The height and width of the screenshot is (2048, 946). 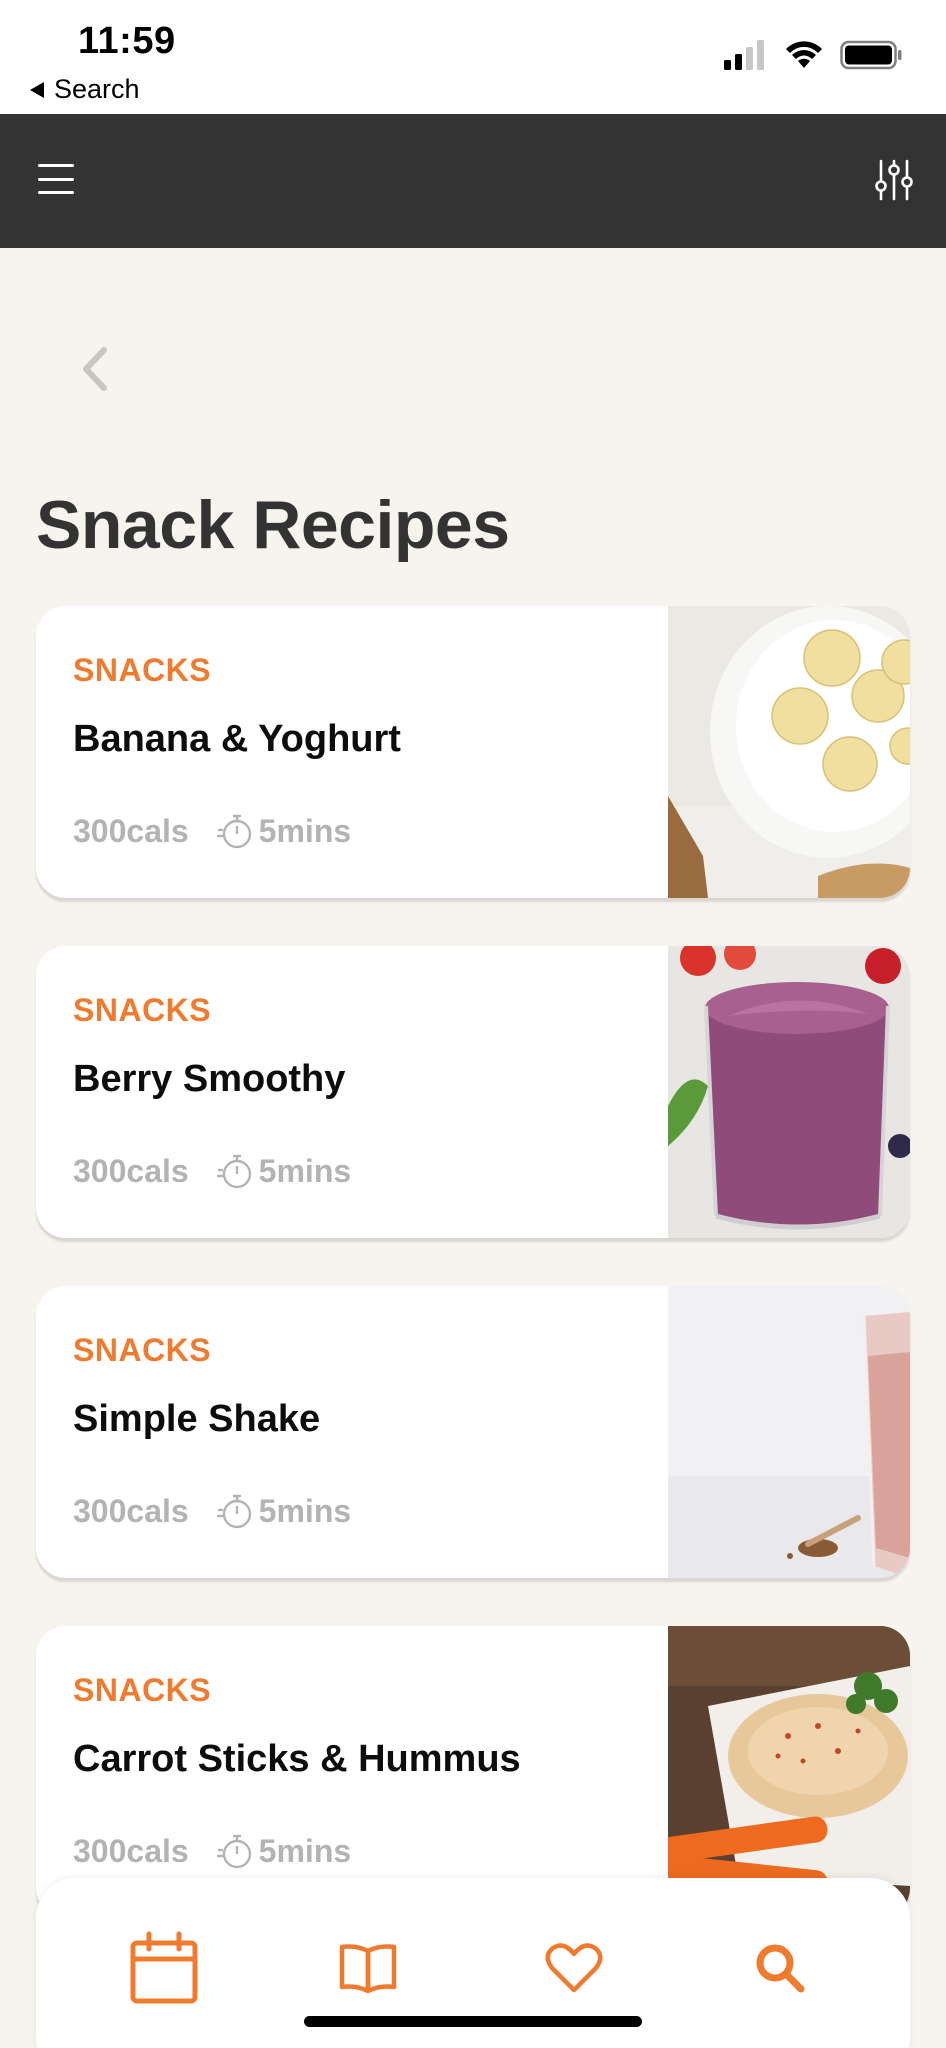 What do you see at coordinates (97, 89) in the screenshot?
I see `back-to-search-label: Search` at bounding box center [97, 89].